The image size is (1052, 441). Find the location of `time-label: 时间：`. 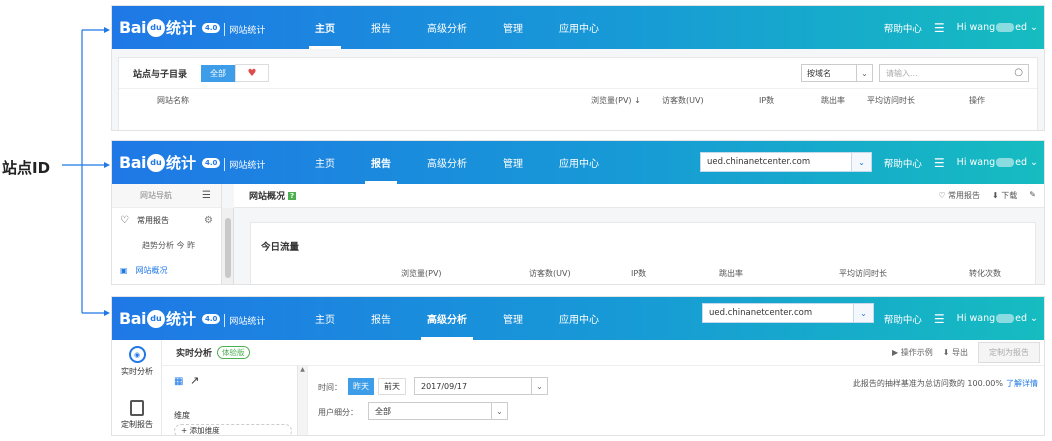

time-label: 时间： is located at coordinates (330, 387).